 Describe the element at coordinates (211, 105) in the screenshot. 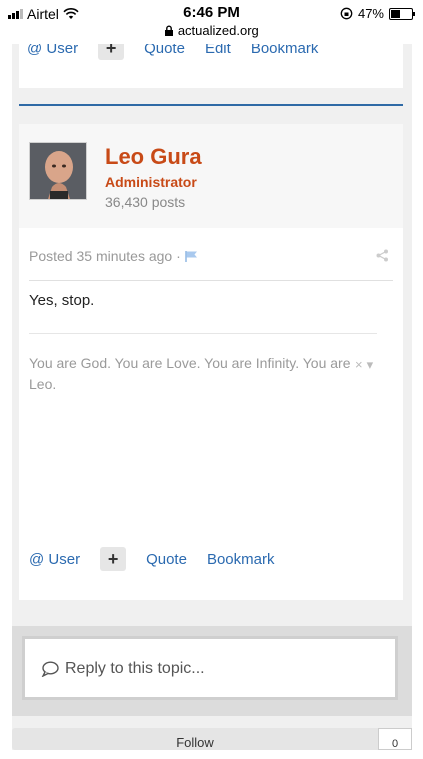

I see `post-separator` at that location.